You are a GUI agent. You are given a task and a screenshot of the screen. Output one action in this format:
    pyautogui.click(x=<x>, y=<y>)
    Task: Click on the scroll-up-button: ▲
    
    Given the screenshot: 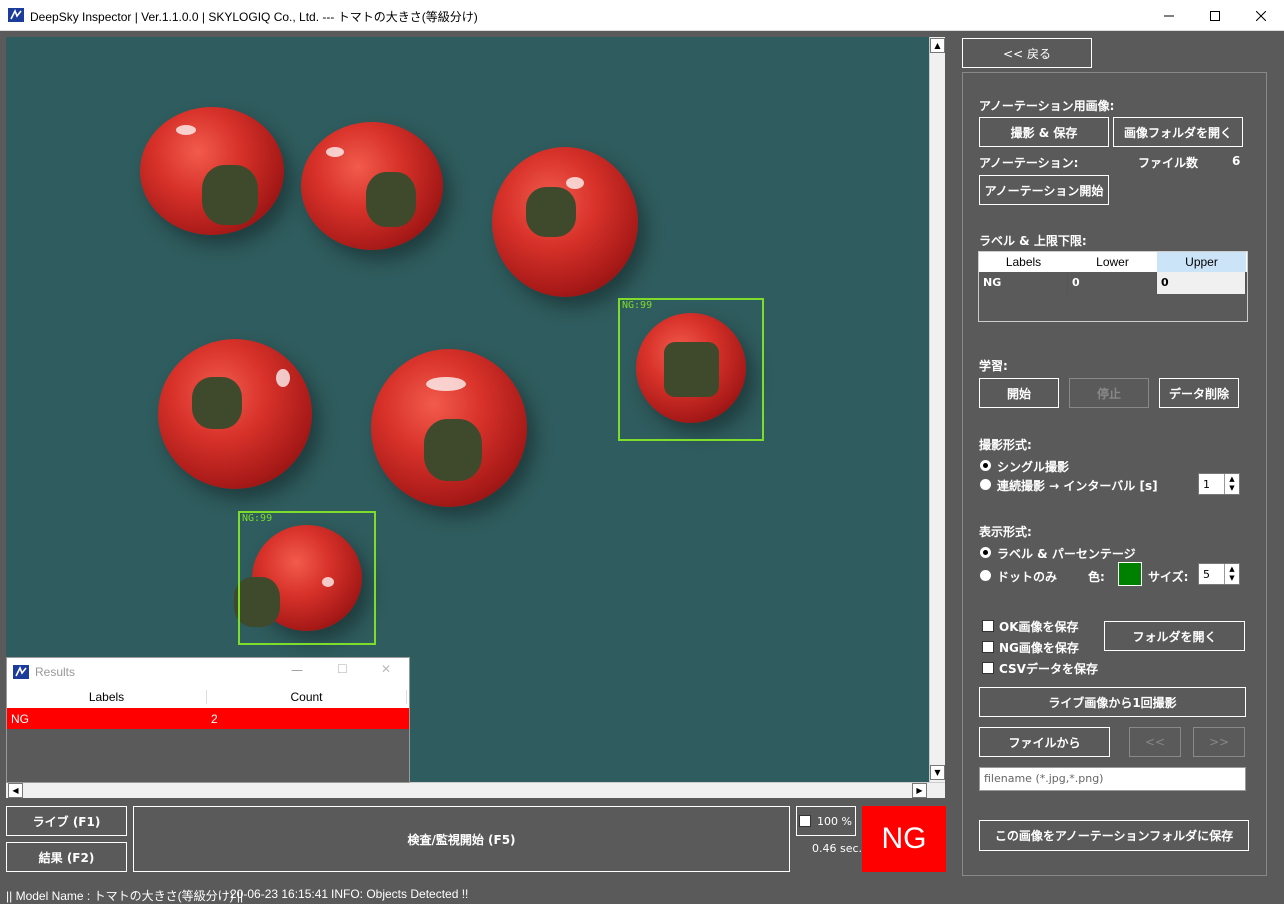 What is the action you would take?
    pyautogui.click(x=937, y=45)
    